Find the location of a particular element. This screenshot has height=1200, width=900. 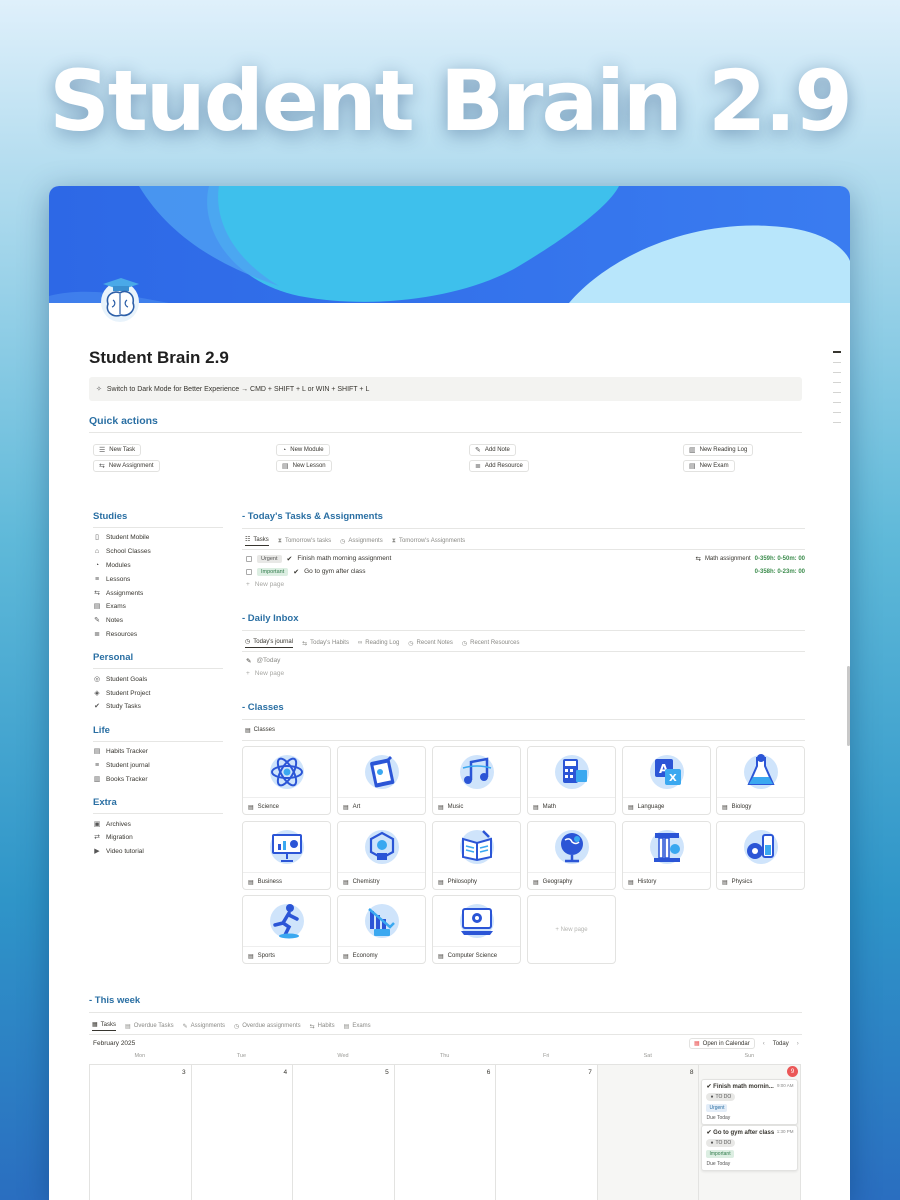

tab-overdue-tasks: ▤ Overdue Tasks is located at coordinates (149, 1026).